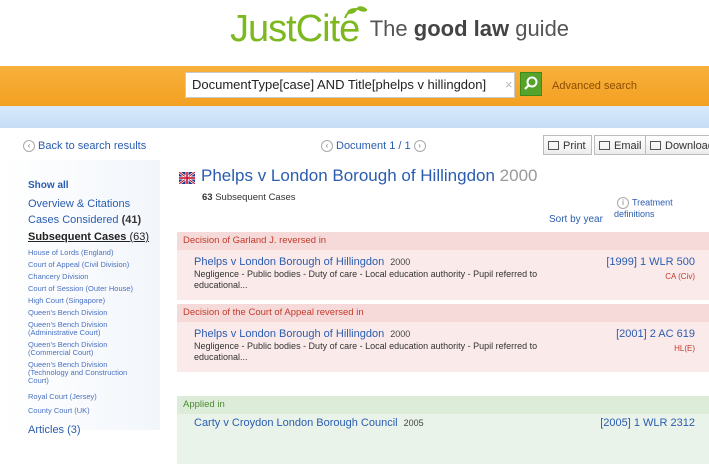  What do you see at coordinates (518, 175) in the screenshot?
I see `case-year: 2000` at bounding box center [518, 175].